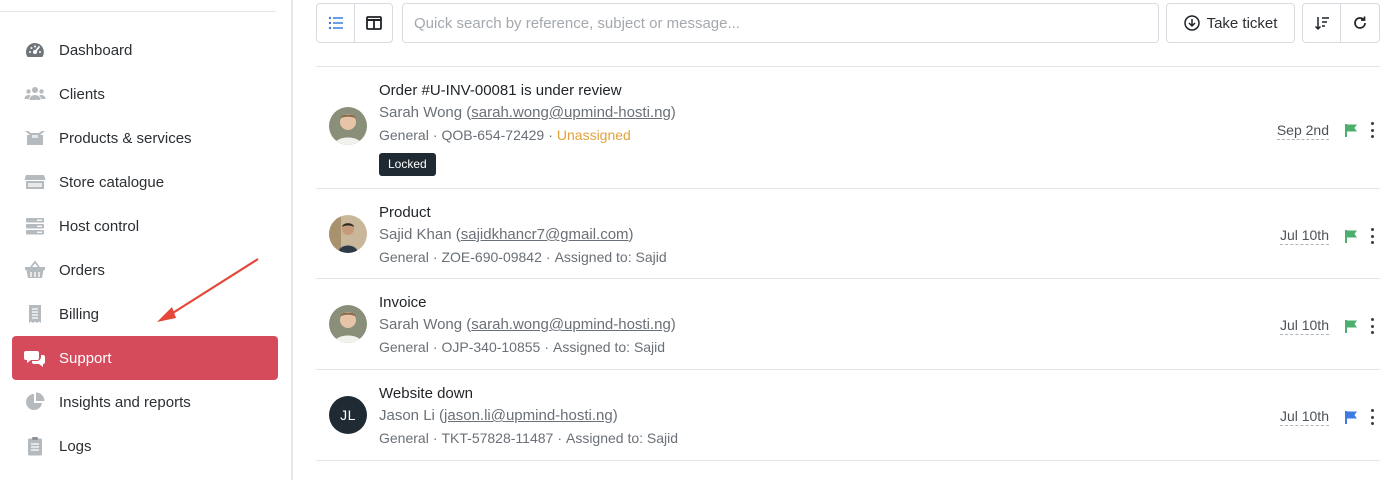  I want to click on ticket-reference: TKT-57828-11487, so click(497, 438).